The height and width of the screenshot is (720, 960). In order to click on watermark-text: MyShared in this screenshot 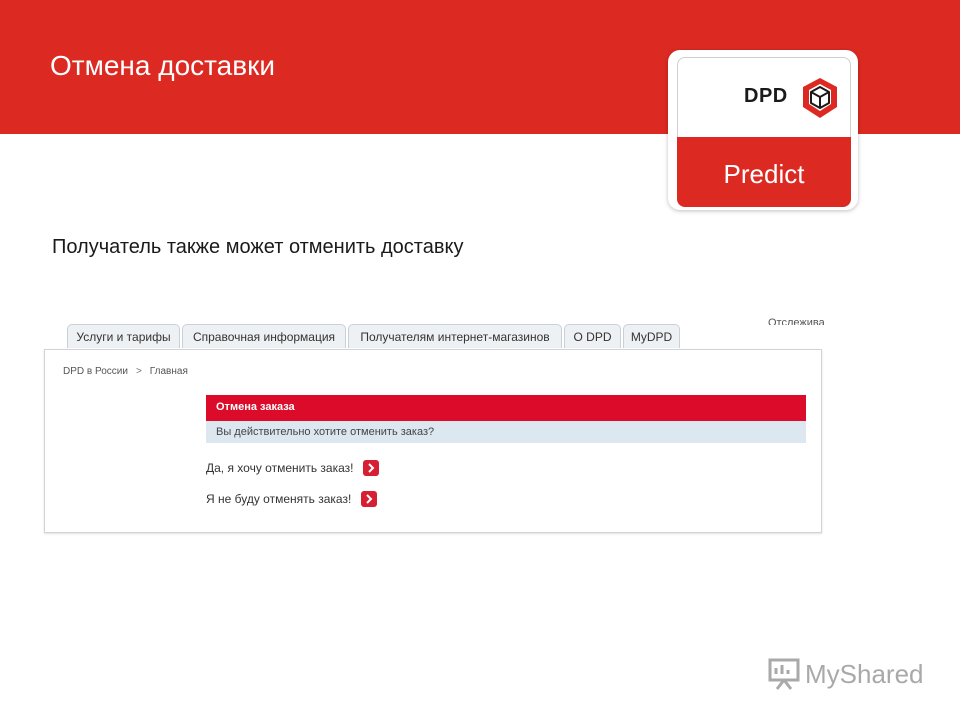, I will do `click(864, 674)`.